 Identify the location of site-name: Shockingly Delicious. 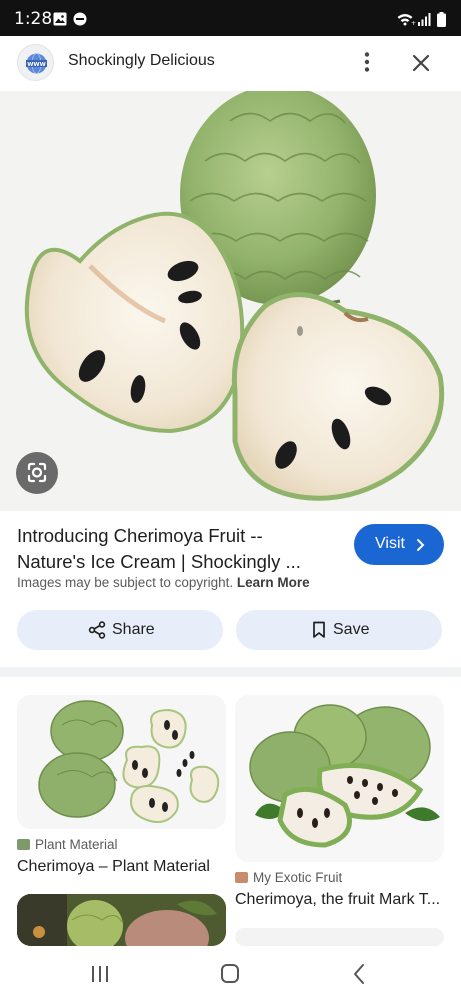
(141, 61).